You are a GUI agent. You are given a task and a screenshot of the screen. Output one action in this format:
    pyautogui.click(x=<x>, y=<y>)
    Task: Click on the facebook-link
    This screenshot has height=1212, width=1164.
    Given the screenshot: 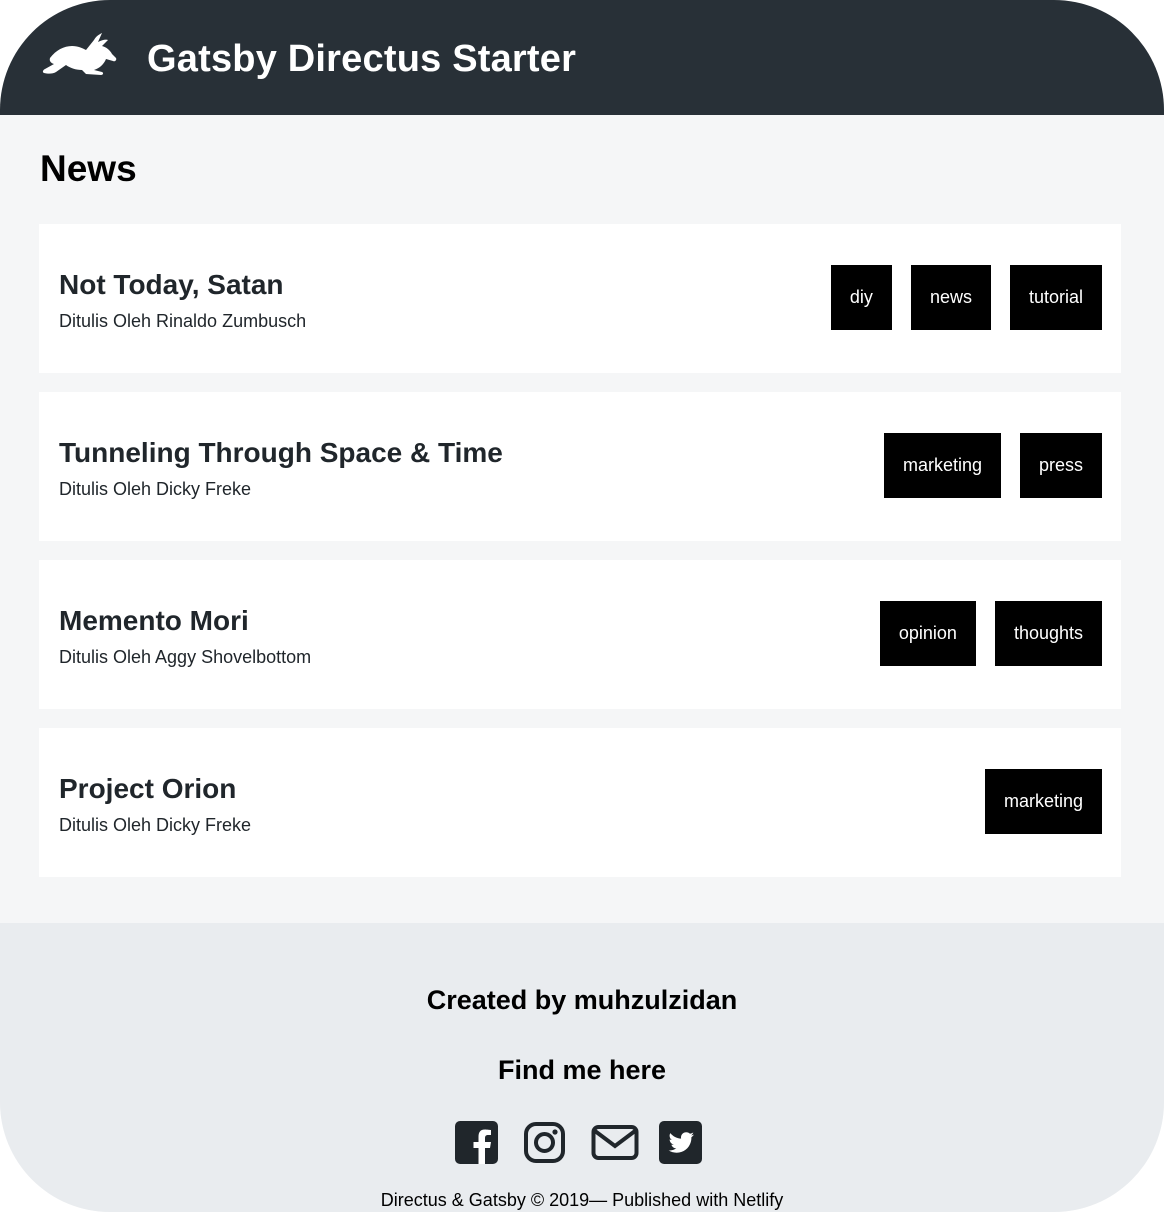 What is the action you would take?
    pyautogui.click(x=476, y=1142)
    